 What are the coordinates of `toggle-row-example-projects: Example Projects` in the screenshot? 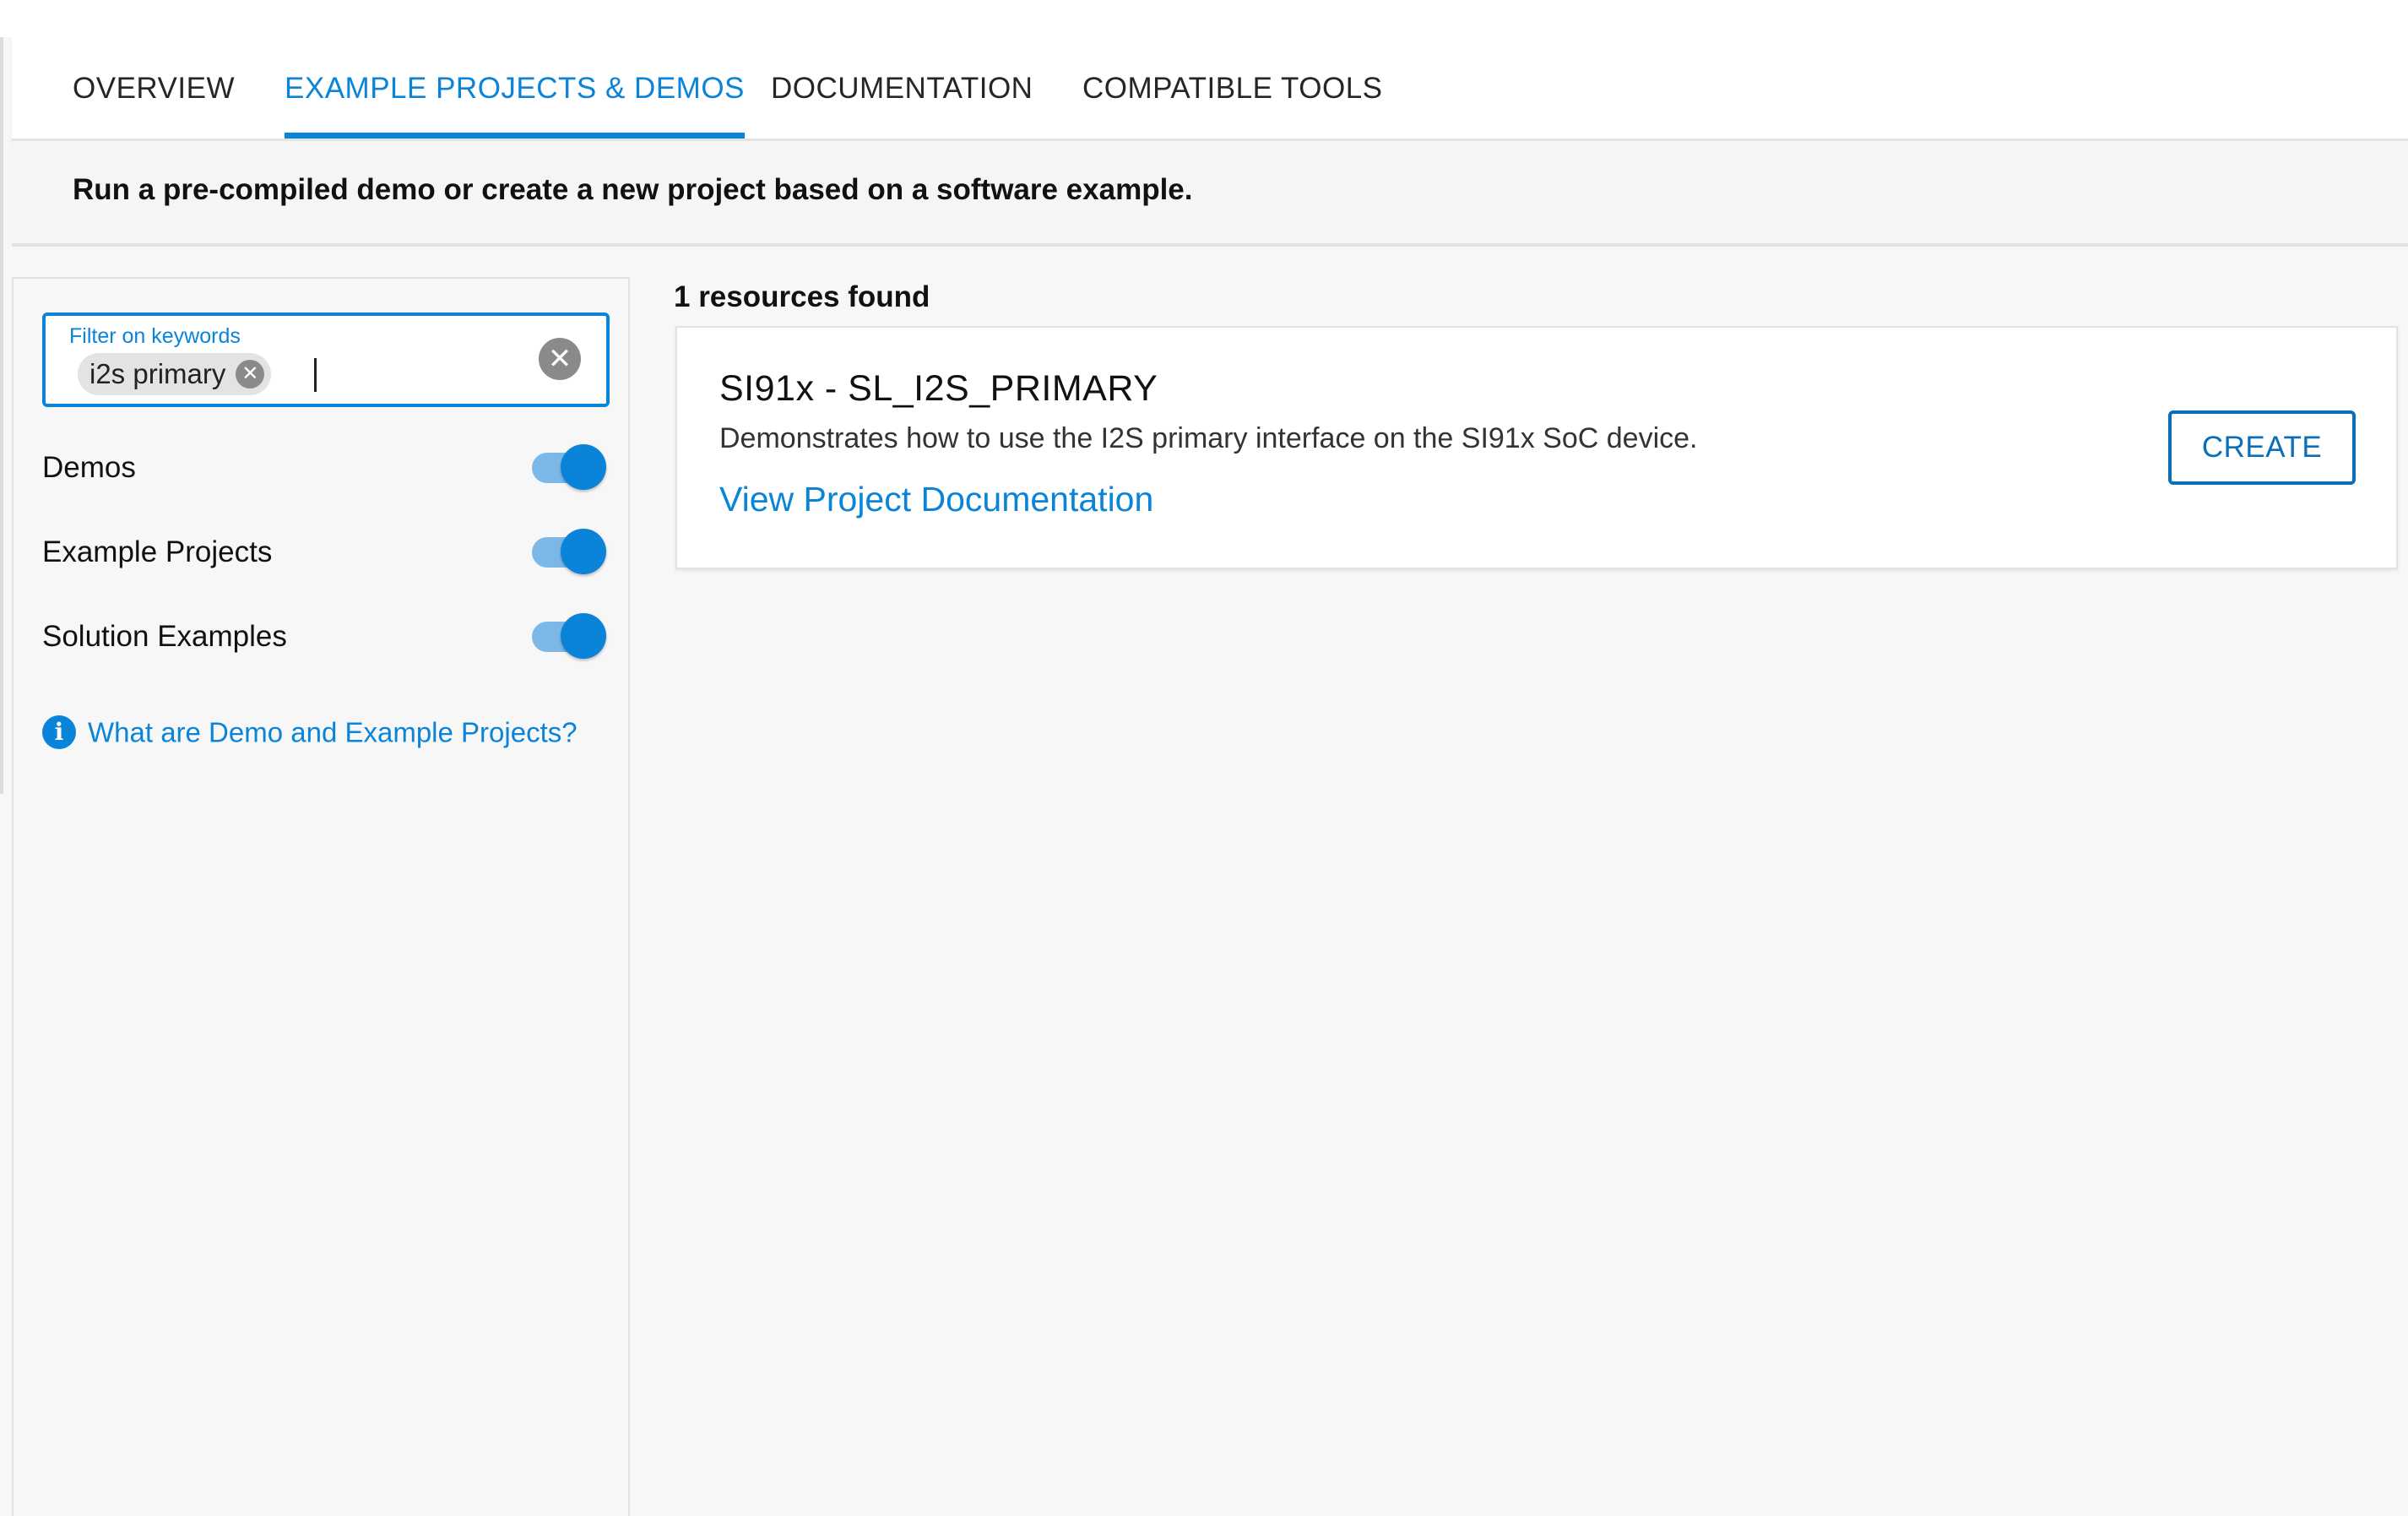 It's located at (324, 552).